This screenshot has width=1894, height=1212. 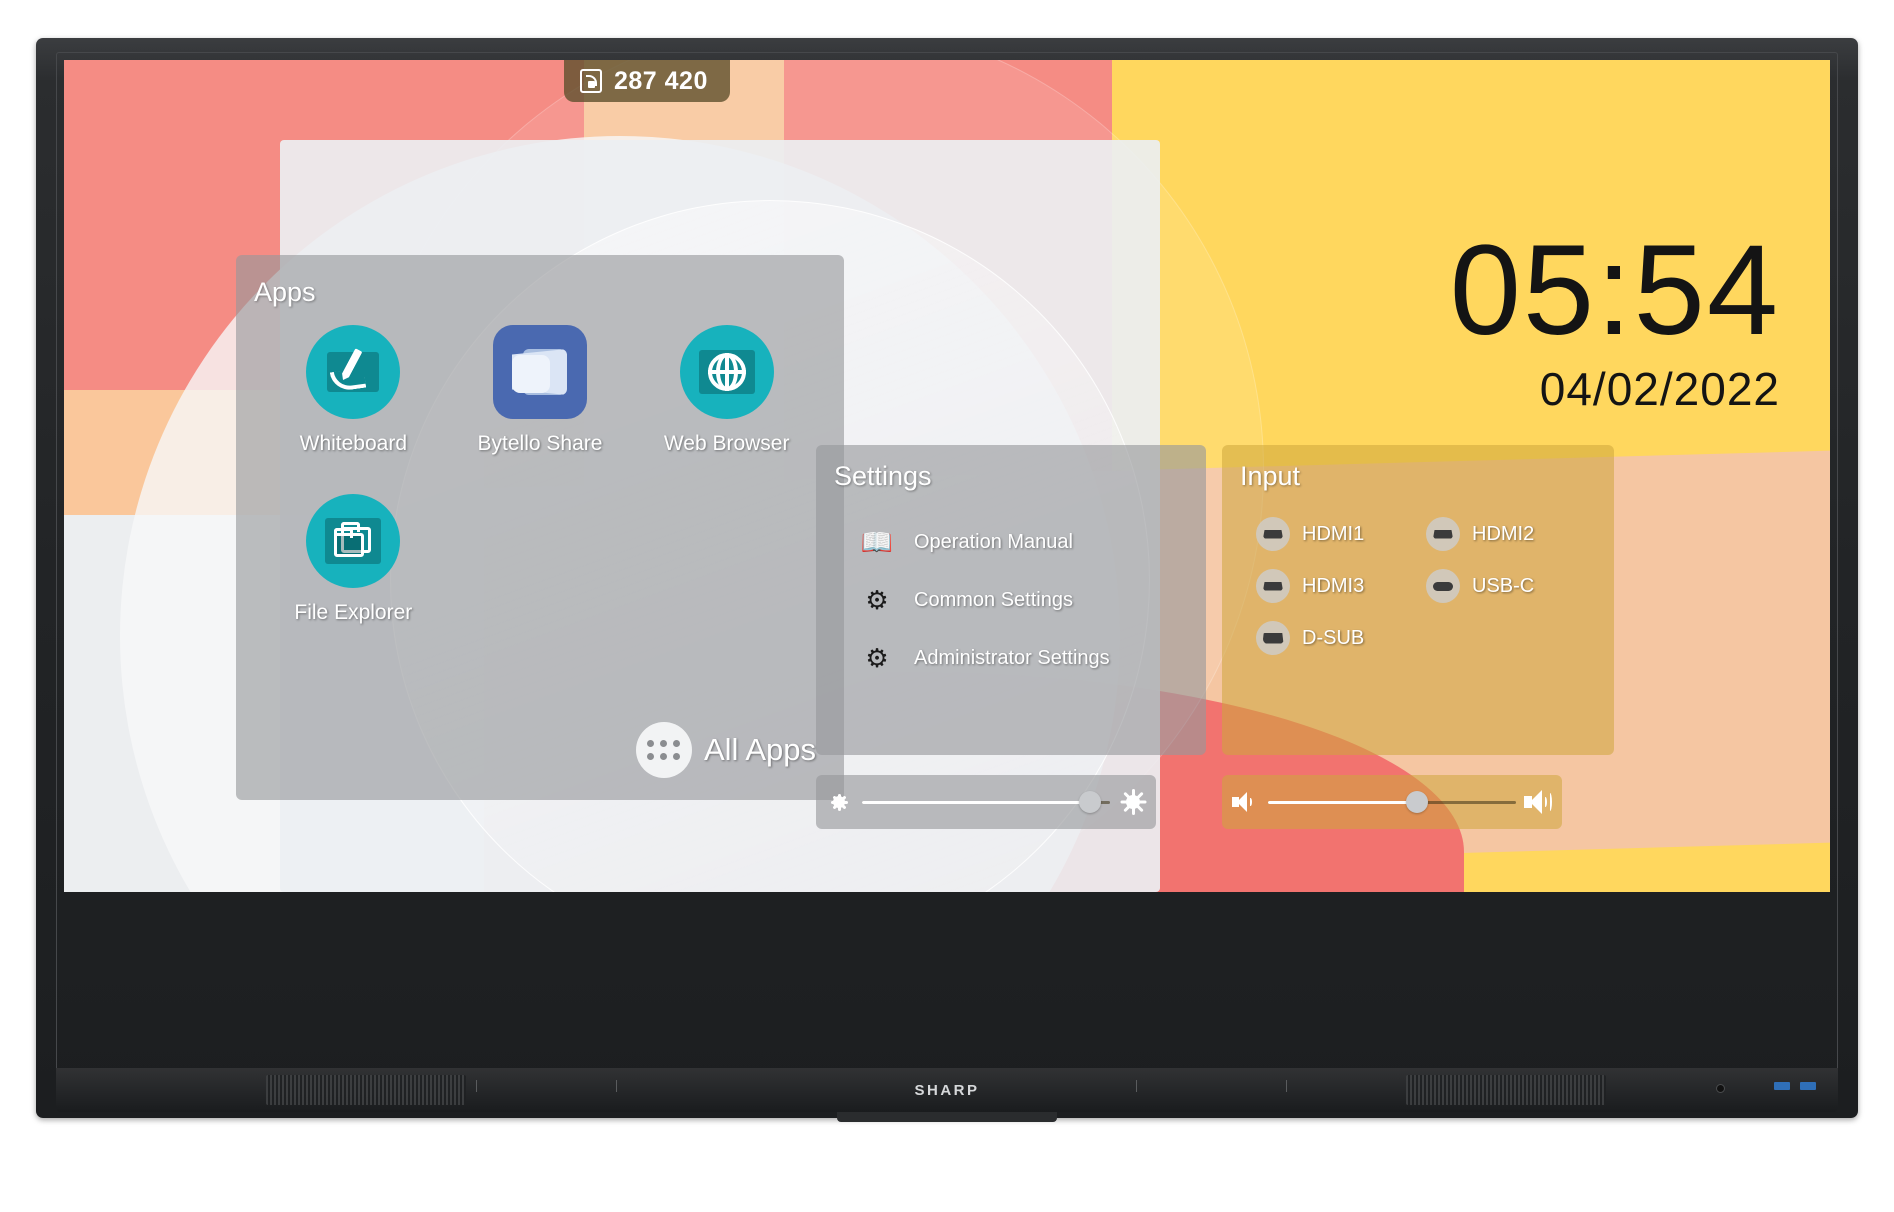 I want to click on input-source-usb-c: USB-C, so click(x=1511, y=586).